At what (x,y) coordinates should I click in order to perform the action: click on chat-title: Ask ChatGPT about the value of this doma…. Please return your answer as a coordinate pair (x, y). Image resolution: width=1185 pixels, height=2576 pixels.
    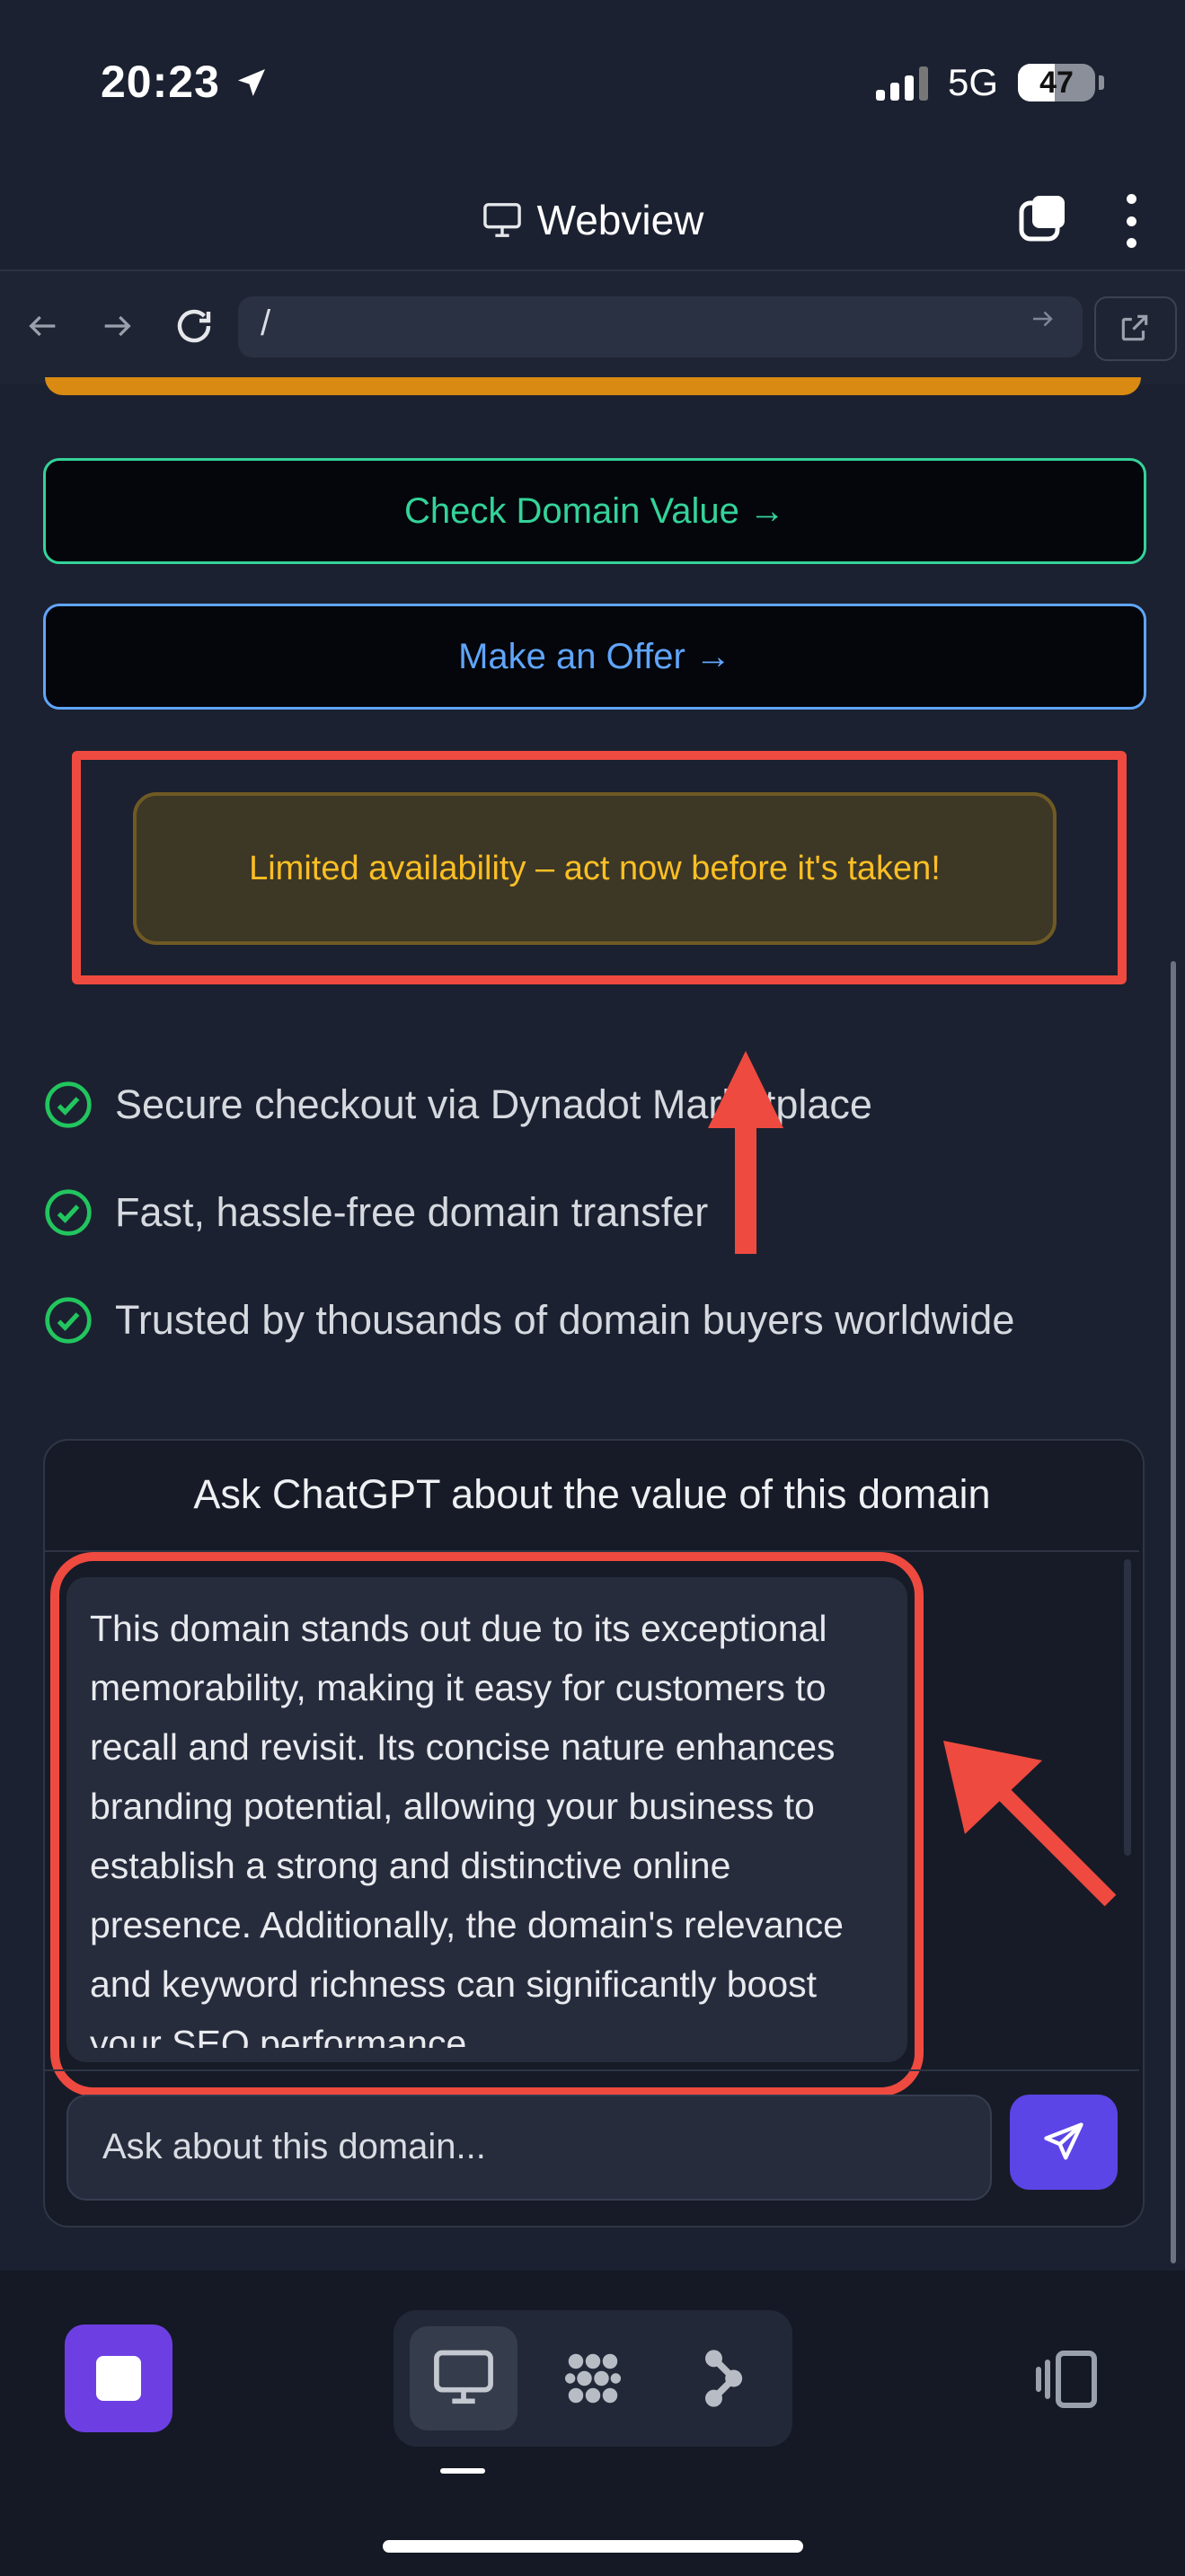
    Looking at the image, I should click on (592, 1494).